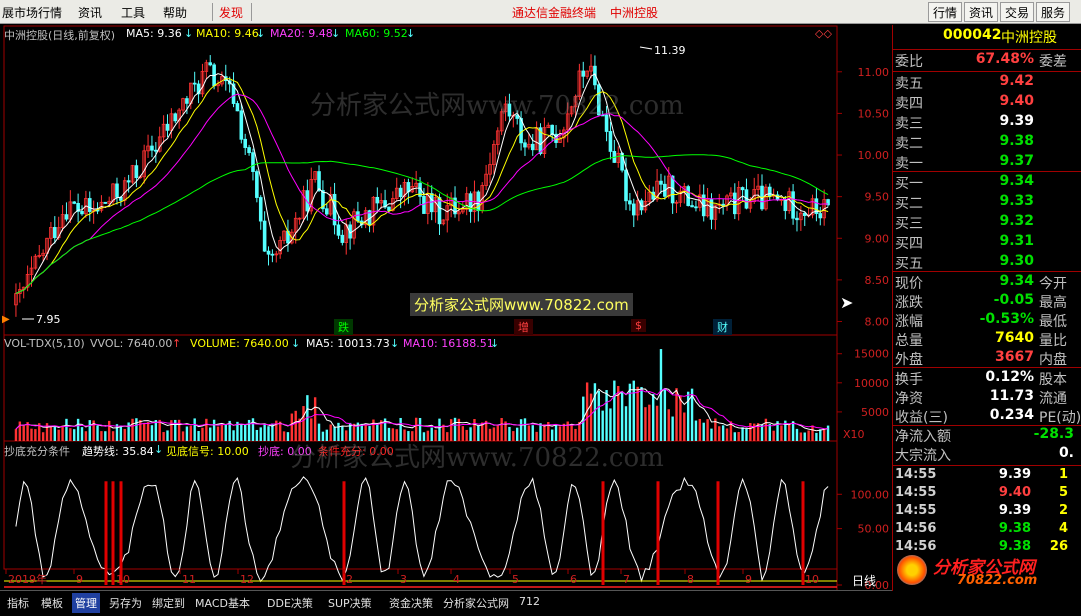 The image size is (1081, 616). Describe the element at coordinates (921, 418) in the screenshot. I see `stat2-label: 收益(三)` at that location.